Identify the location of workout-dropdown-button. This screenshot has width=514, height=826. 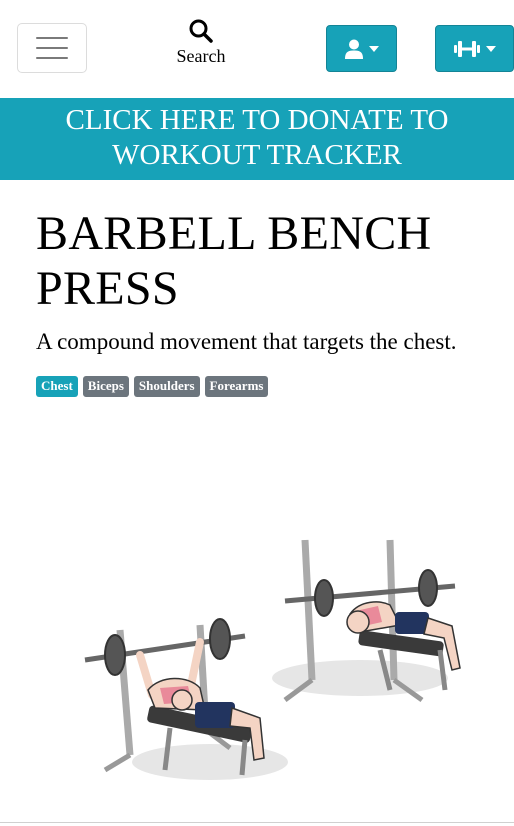
(474, 48).